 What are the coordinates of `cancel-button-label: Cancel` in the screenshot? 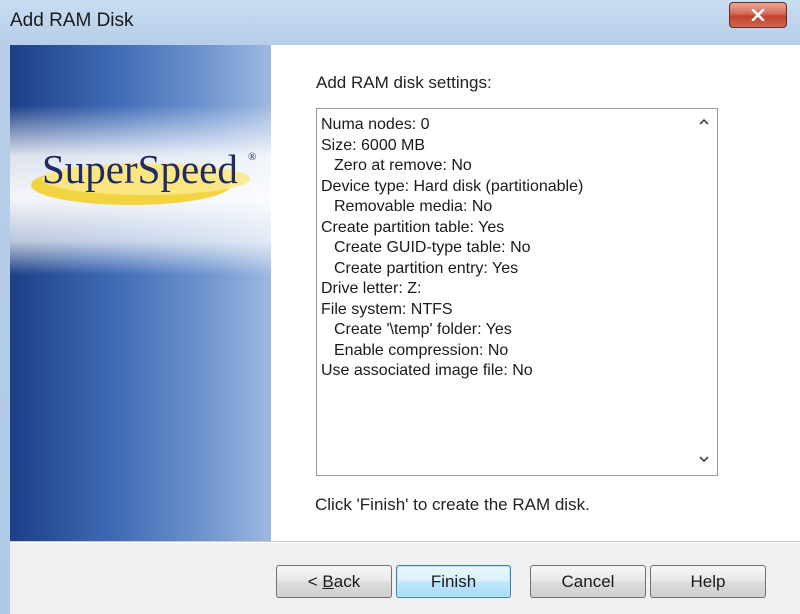 It's located at (588, 581).